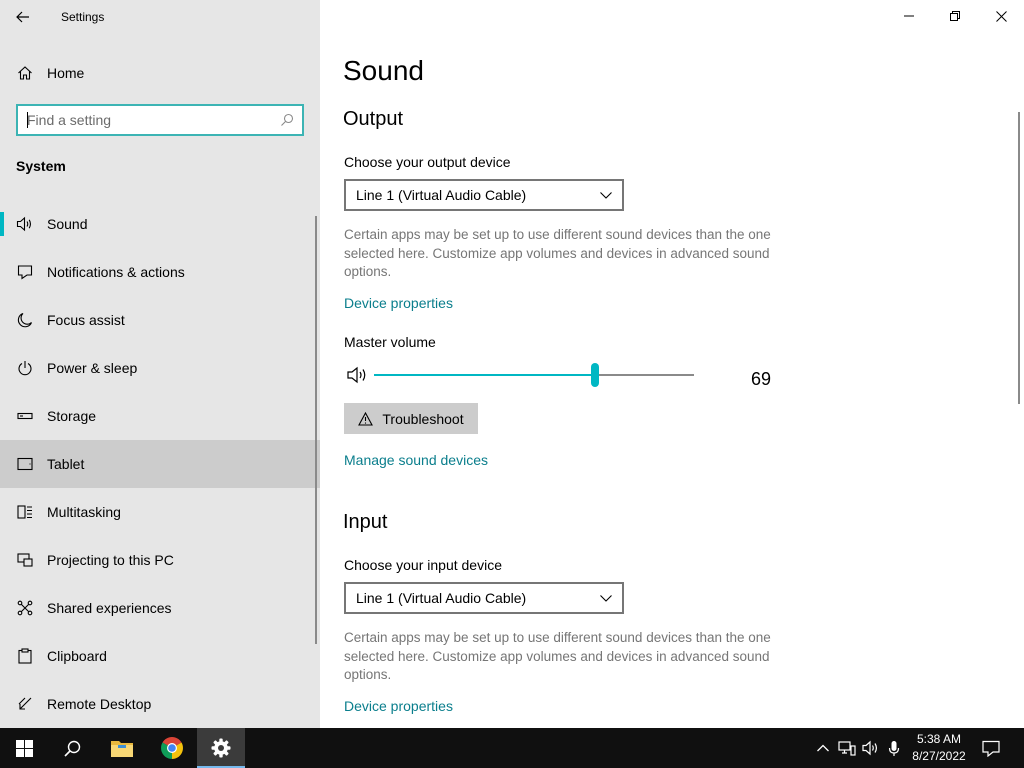  I want to click on home-icon, so click(25, 73).